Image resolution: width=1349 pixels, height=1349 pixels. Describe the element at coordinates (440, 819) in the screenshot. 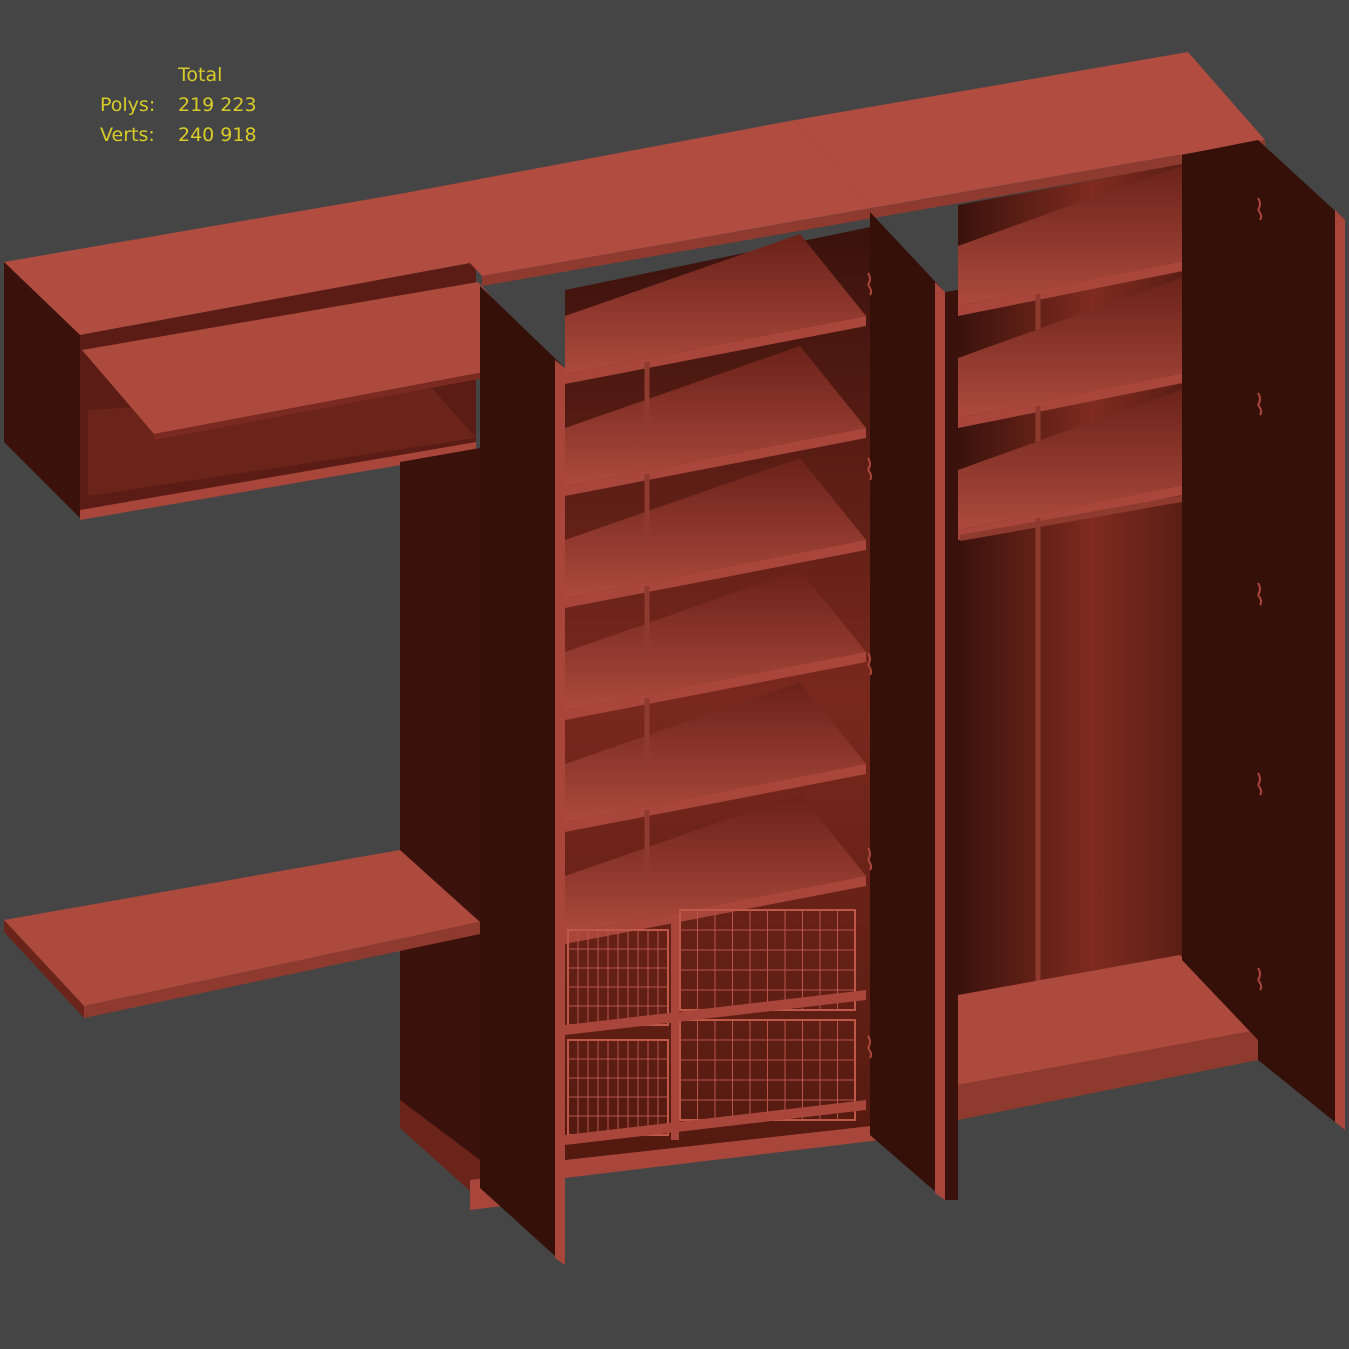

I see `column-face` at that location.